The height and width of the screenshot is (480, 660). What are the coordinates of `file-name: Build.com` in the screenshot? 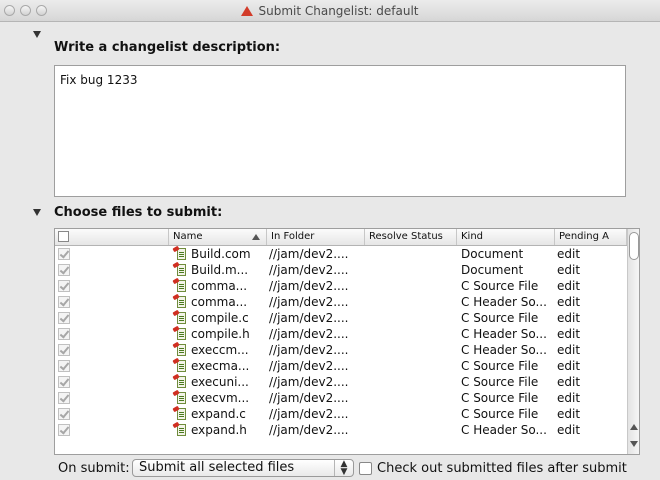 It's located at (221, 254).